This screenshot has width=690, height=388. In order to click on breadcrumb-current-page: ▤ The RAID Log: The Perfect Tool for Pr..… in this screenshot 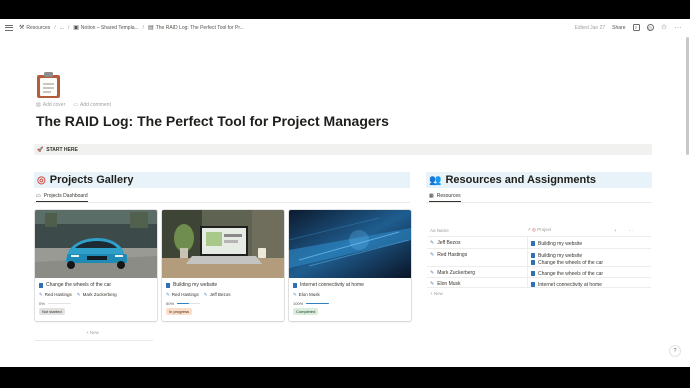, I will do `click(196, 28)`.